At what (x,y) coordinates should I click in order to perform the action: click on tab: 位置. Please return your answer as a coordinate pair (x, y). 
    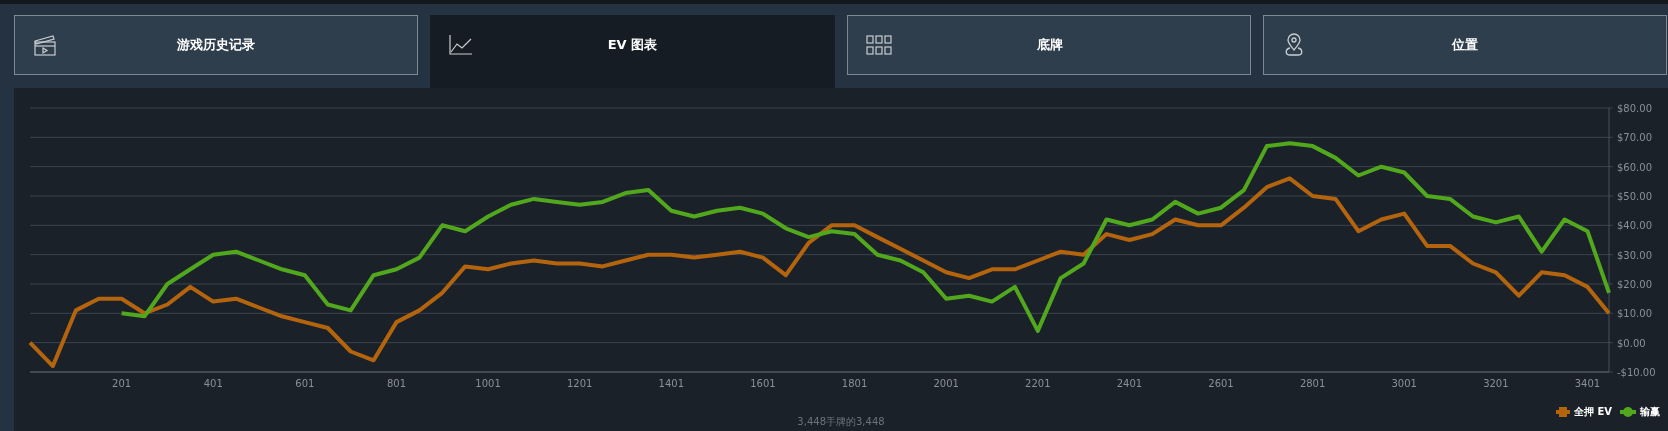
    Looking at the image, I should click on (1464, 45).